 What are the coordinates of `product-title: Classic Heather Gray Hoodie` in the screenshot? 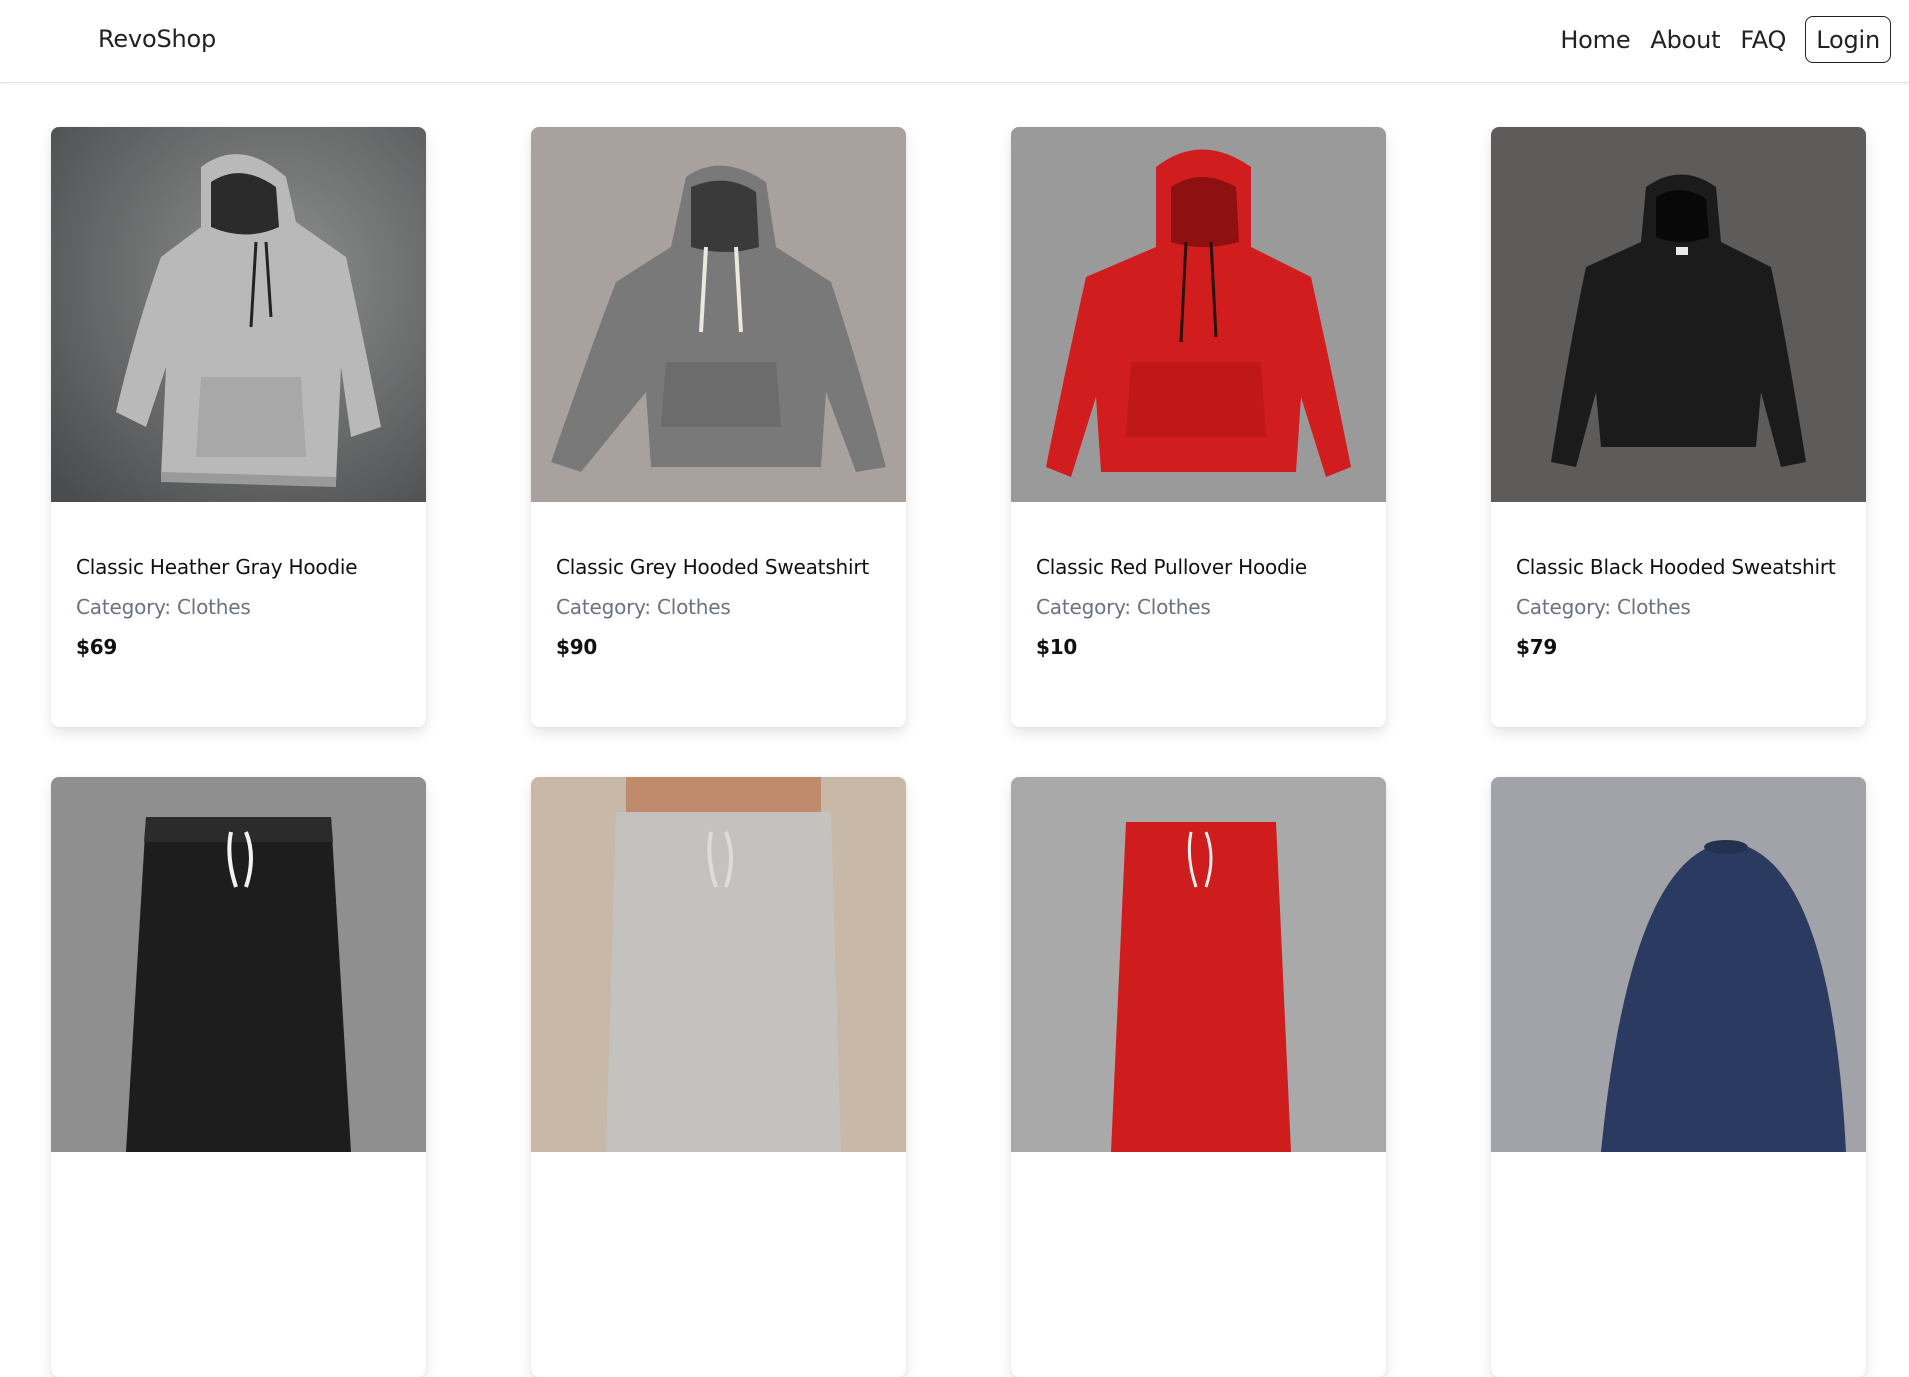 It's located at (217, 567).